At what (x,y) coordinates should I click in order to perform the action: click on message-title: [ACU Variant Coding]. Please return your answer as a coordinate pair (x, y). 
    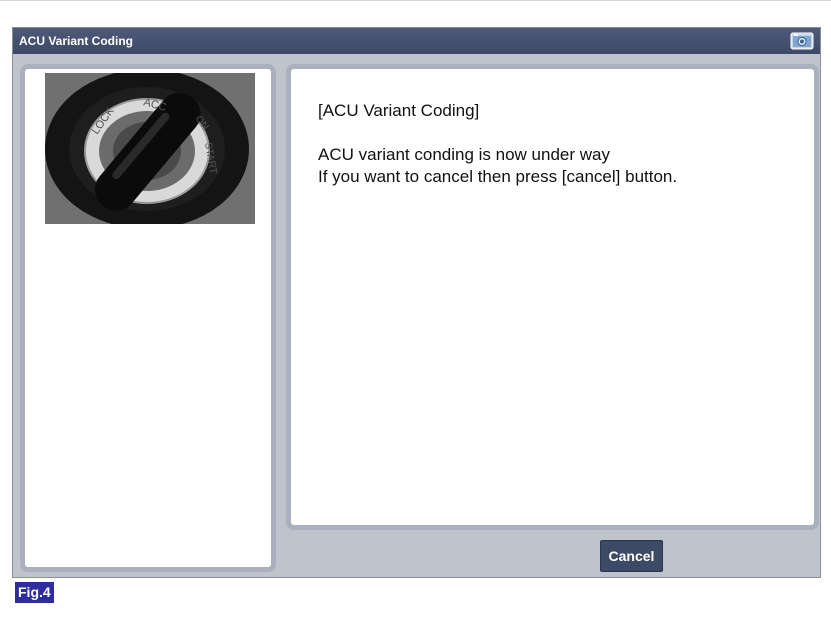
    Looking at the image, I should click on (399, 110).